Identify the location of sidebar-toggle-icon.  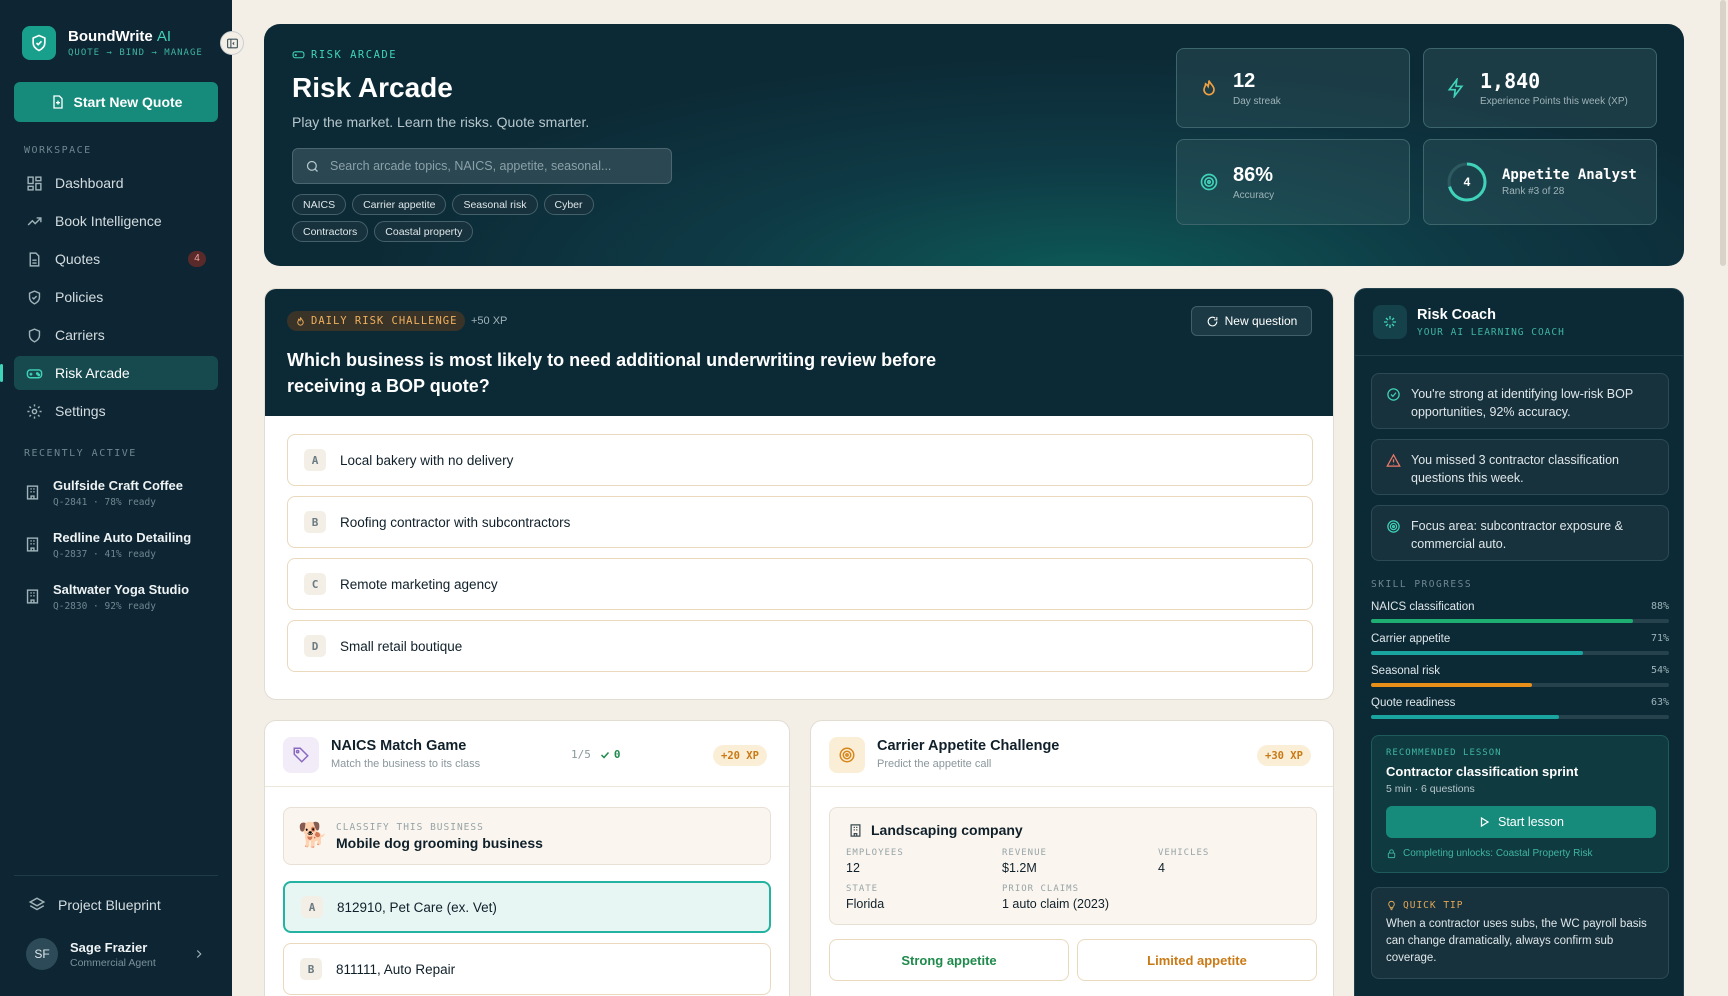
(232, 43).